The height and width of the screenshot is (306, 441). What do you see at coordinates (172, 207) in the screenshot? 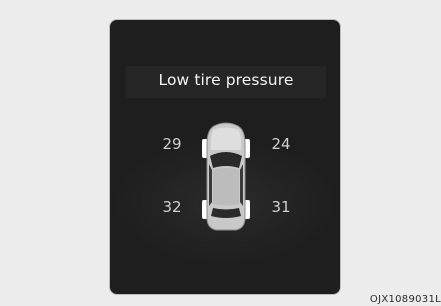
I see `rear-left-tire-pressure: 32` at bounding box center [172, 207].